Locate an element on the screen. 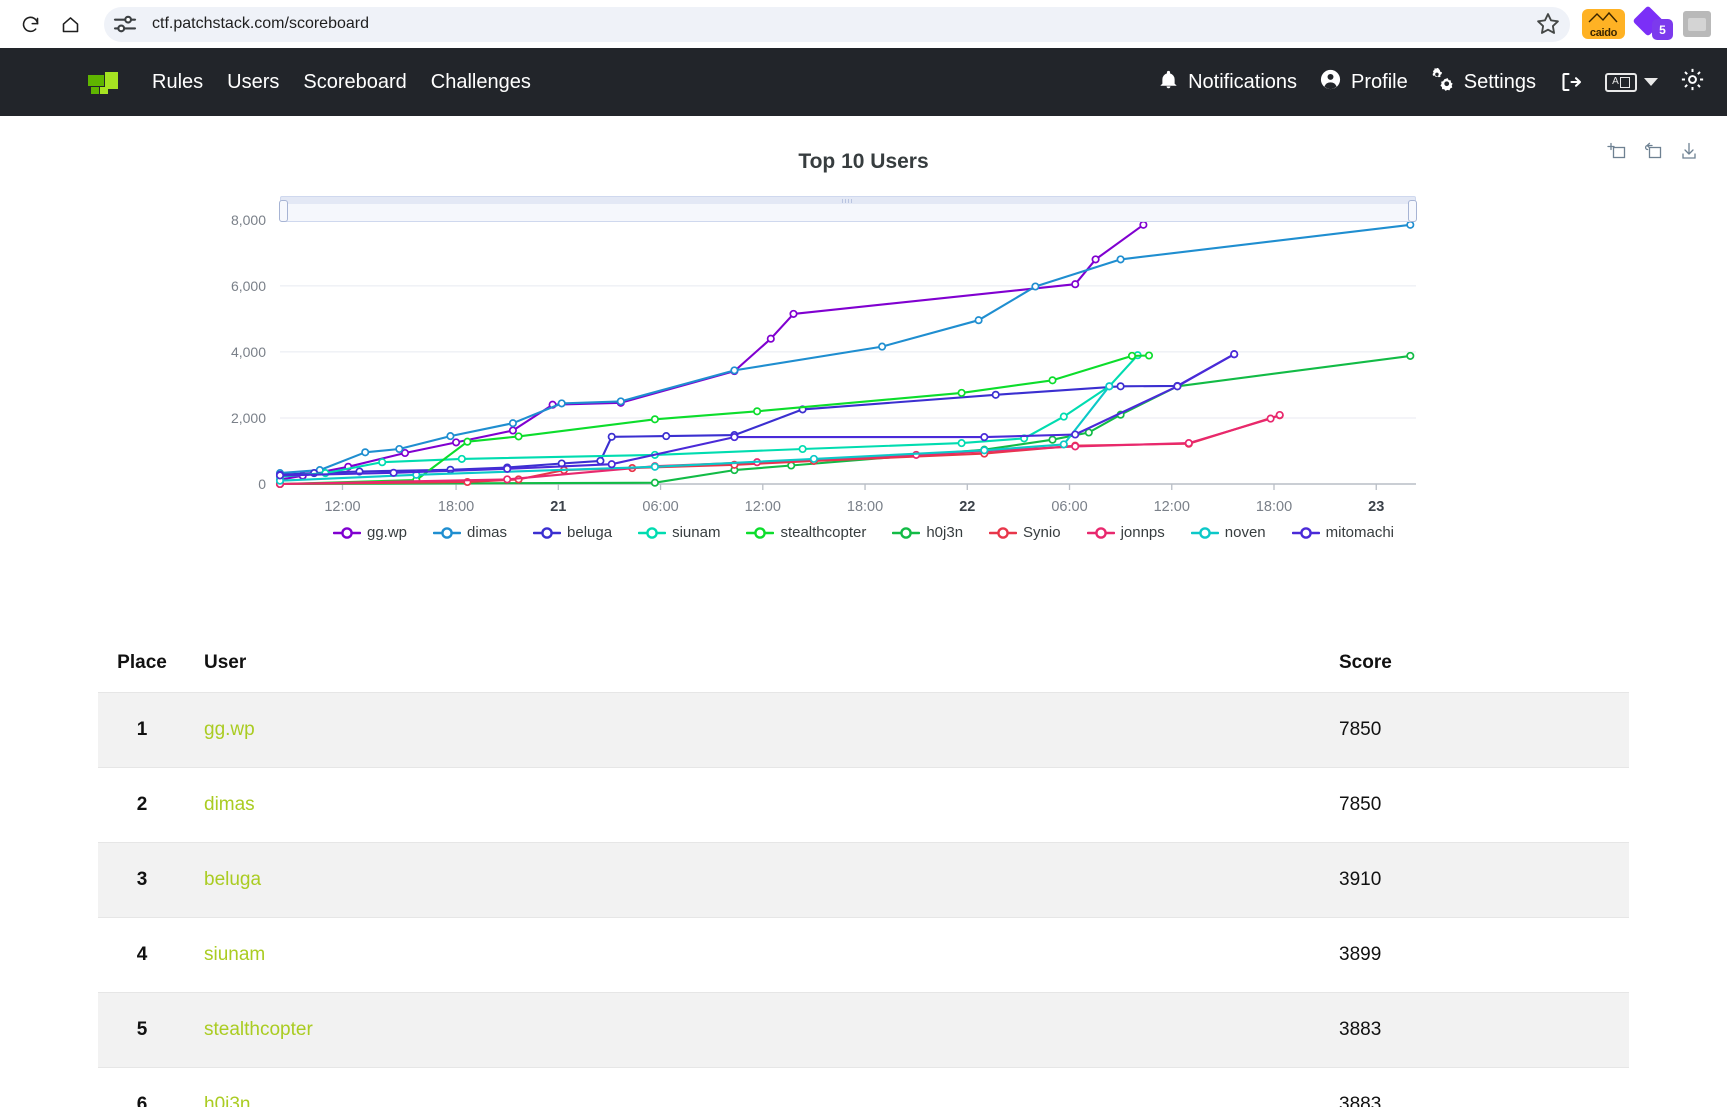 The image size is (1727, 1107). patchstack-logo-icon is located at coordinates (103, 82).